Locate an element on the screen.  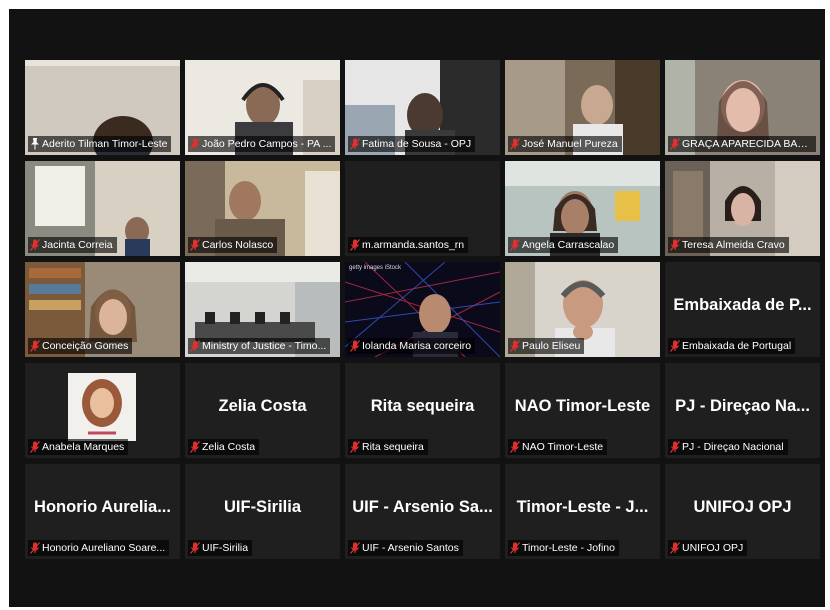
participant-tile: Rita sequeira Rita sequeira is located at coordinates (422, 410).